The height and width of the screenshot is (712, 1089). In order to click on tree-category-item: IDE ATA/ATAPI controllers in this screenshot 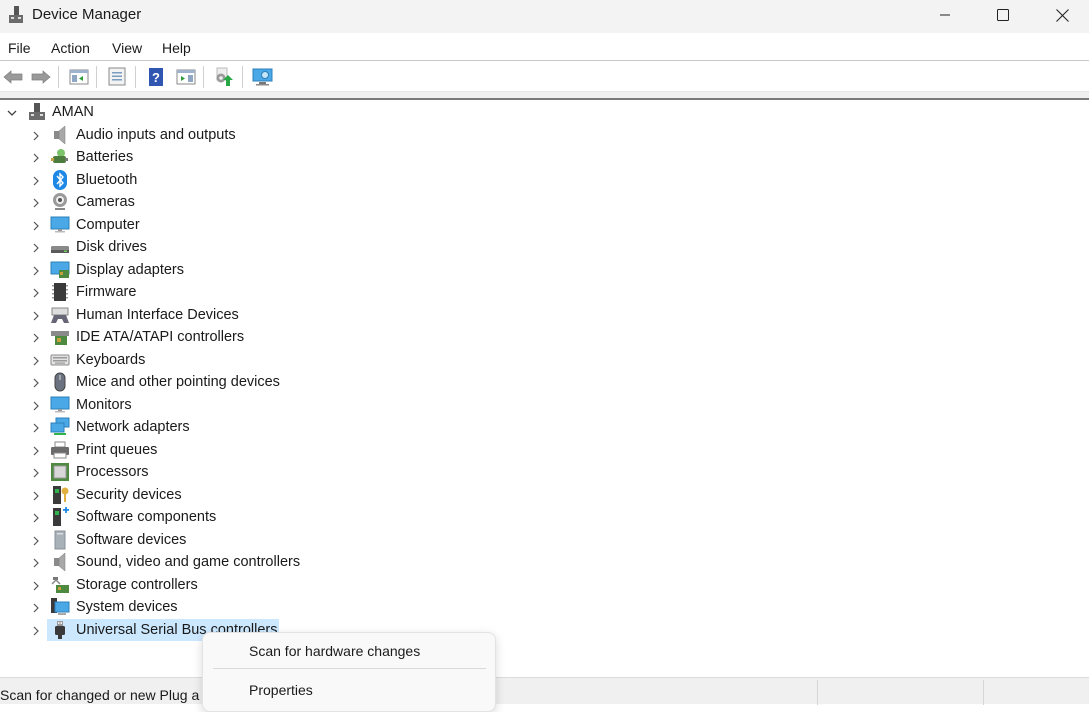, I will do `click(200, 337)`.